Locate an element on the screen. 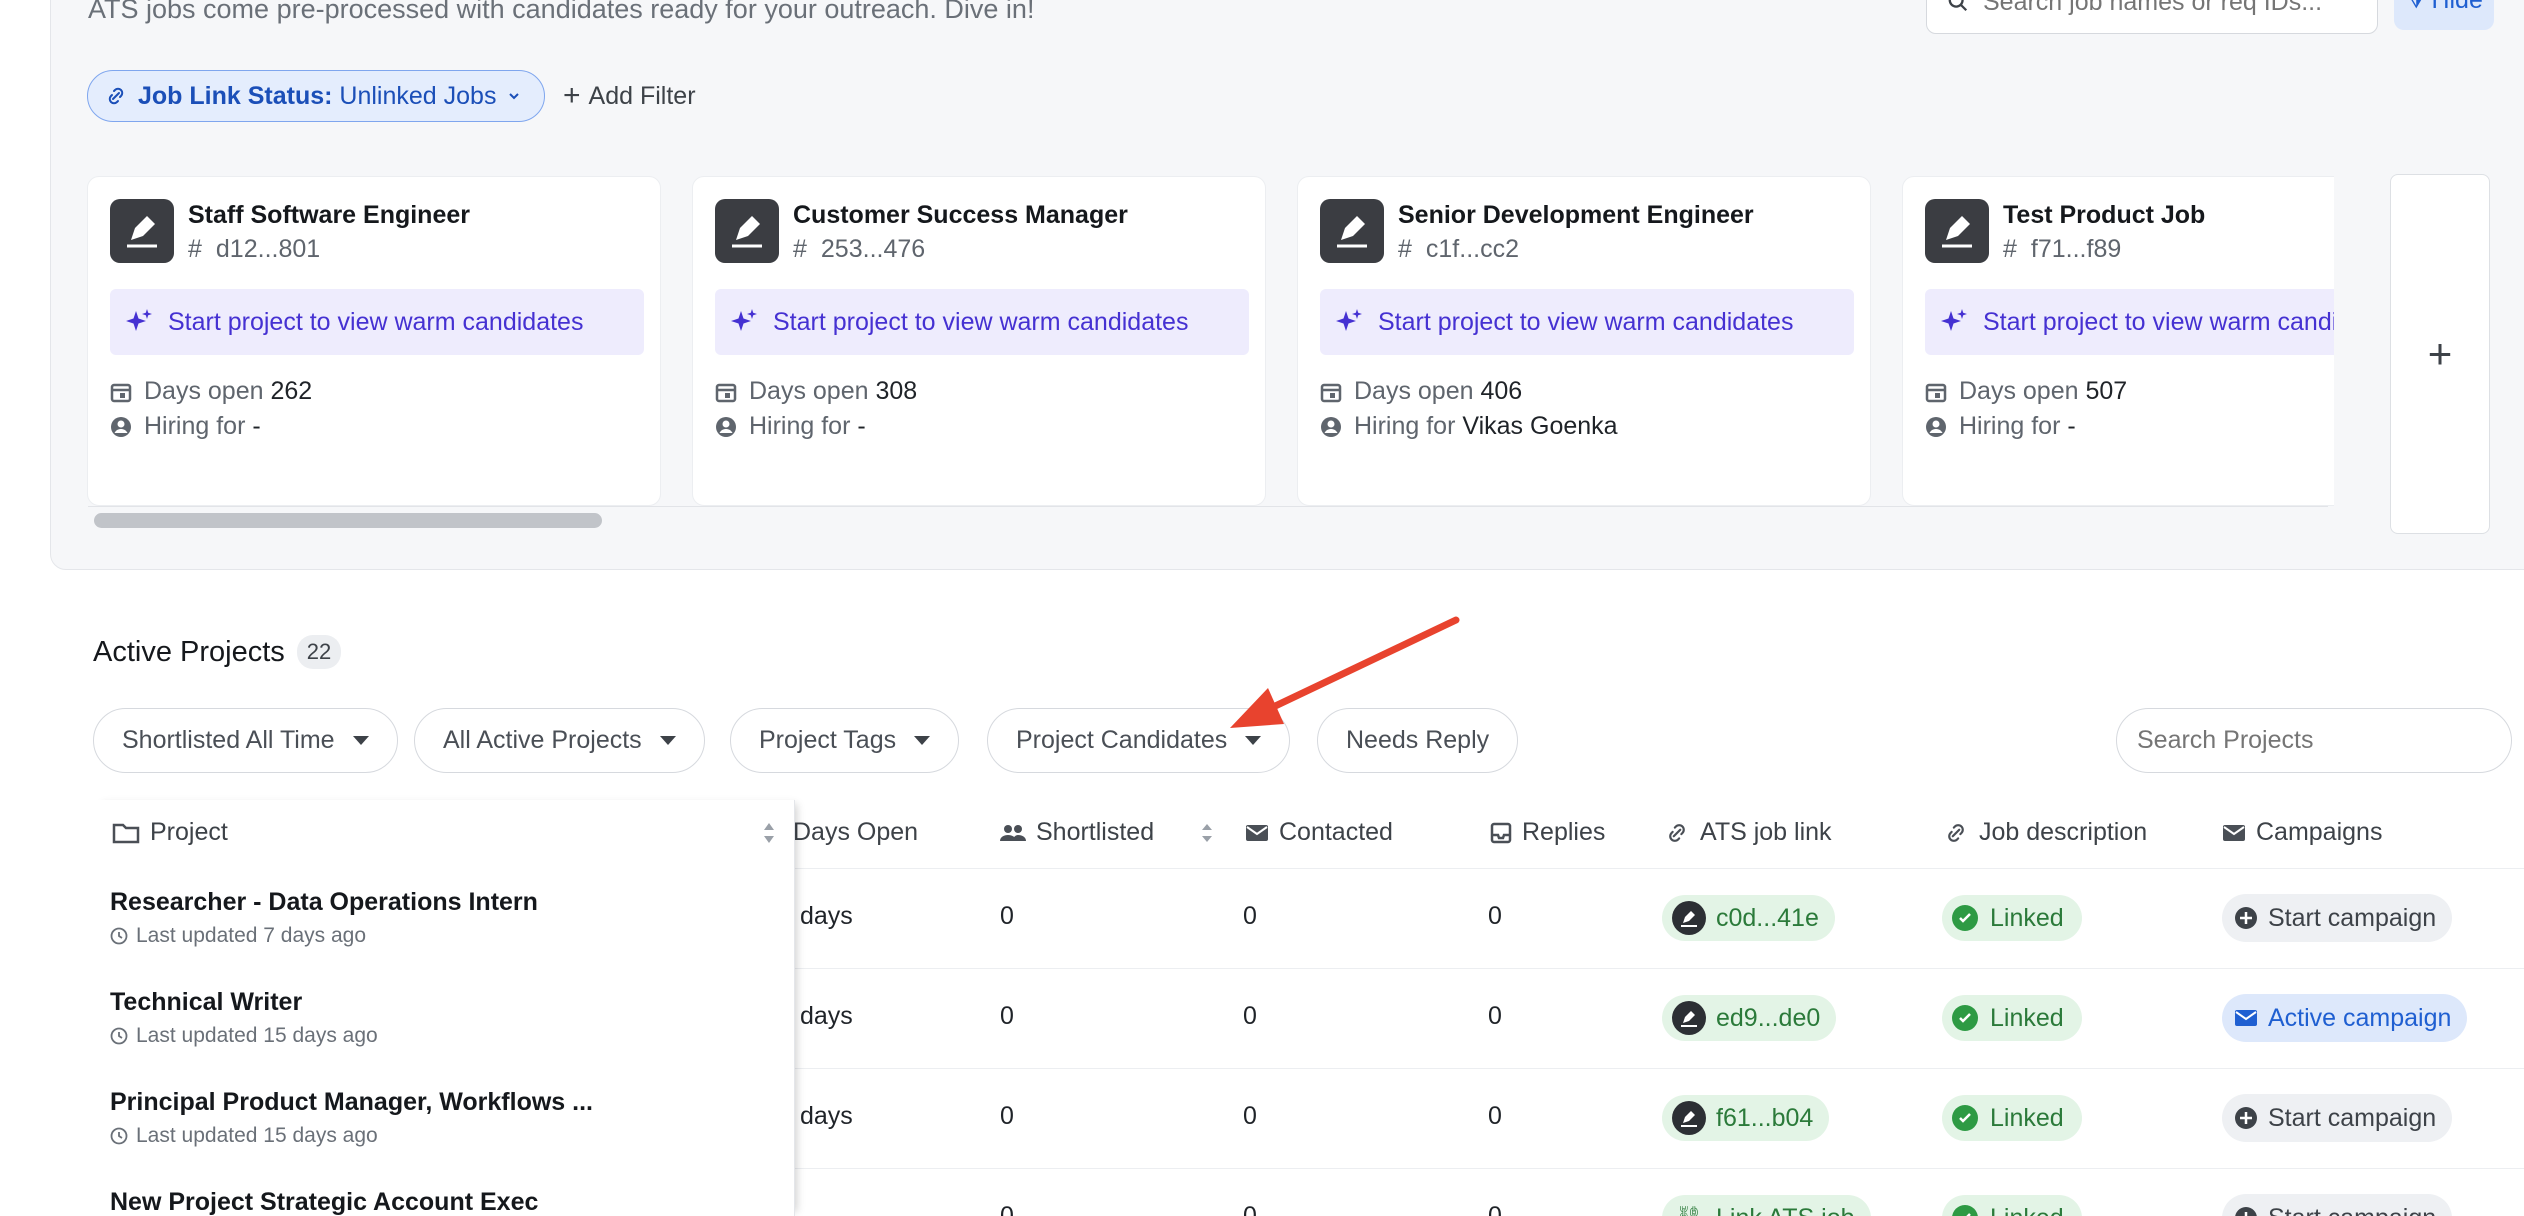  col-campaigns: Campaigns is located at coordinates (2302, 832).